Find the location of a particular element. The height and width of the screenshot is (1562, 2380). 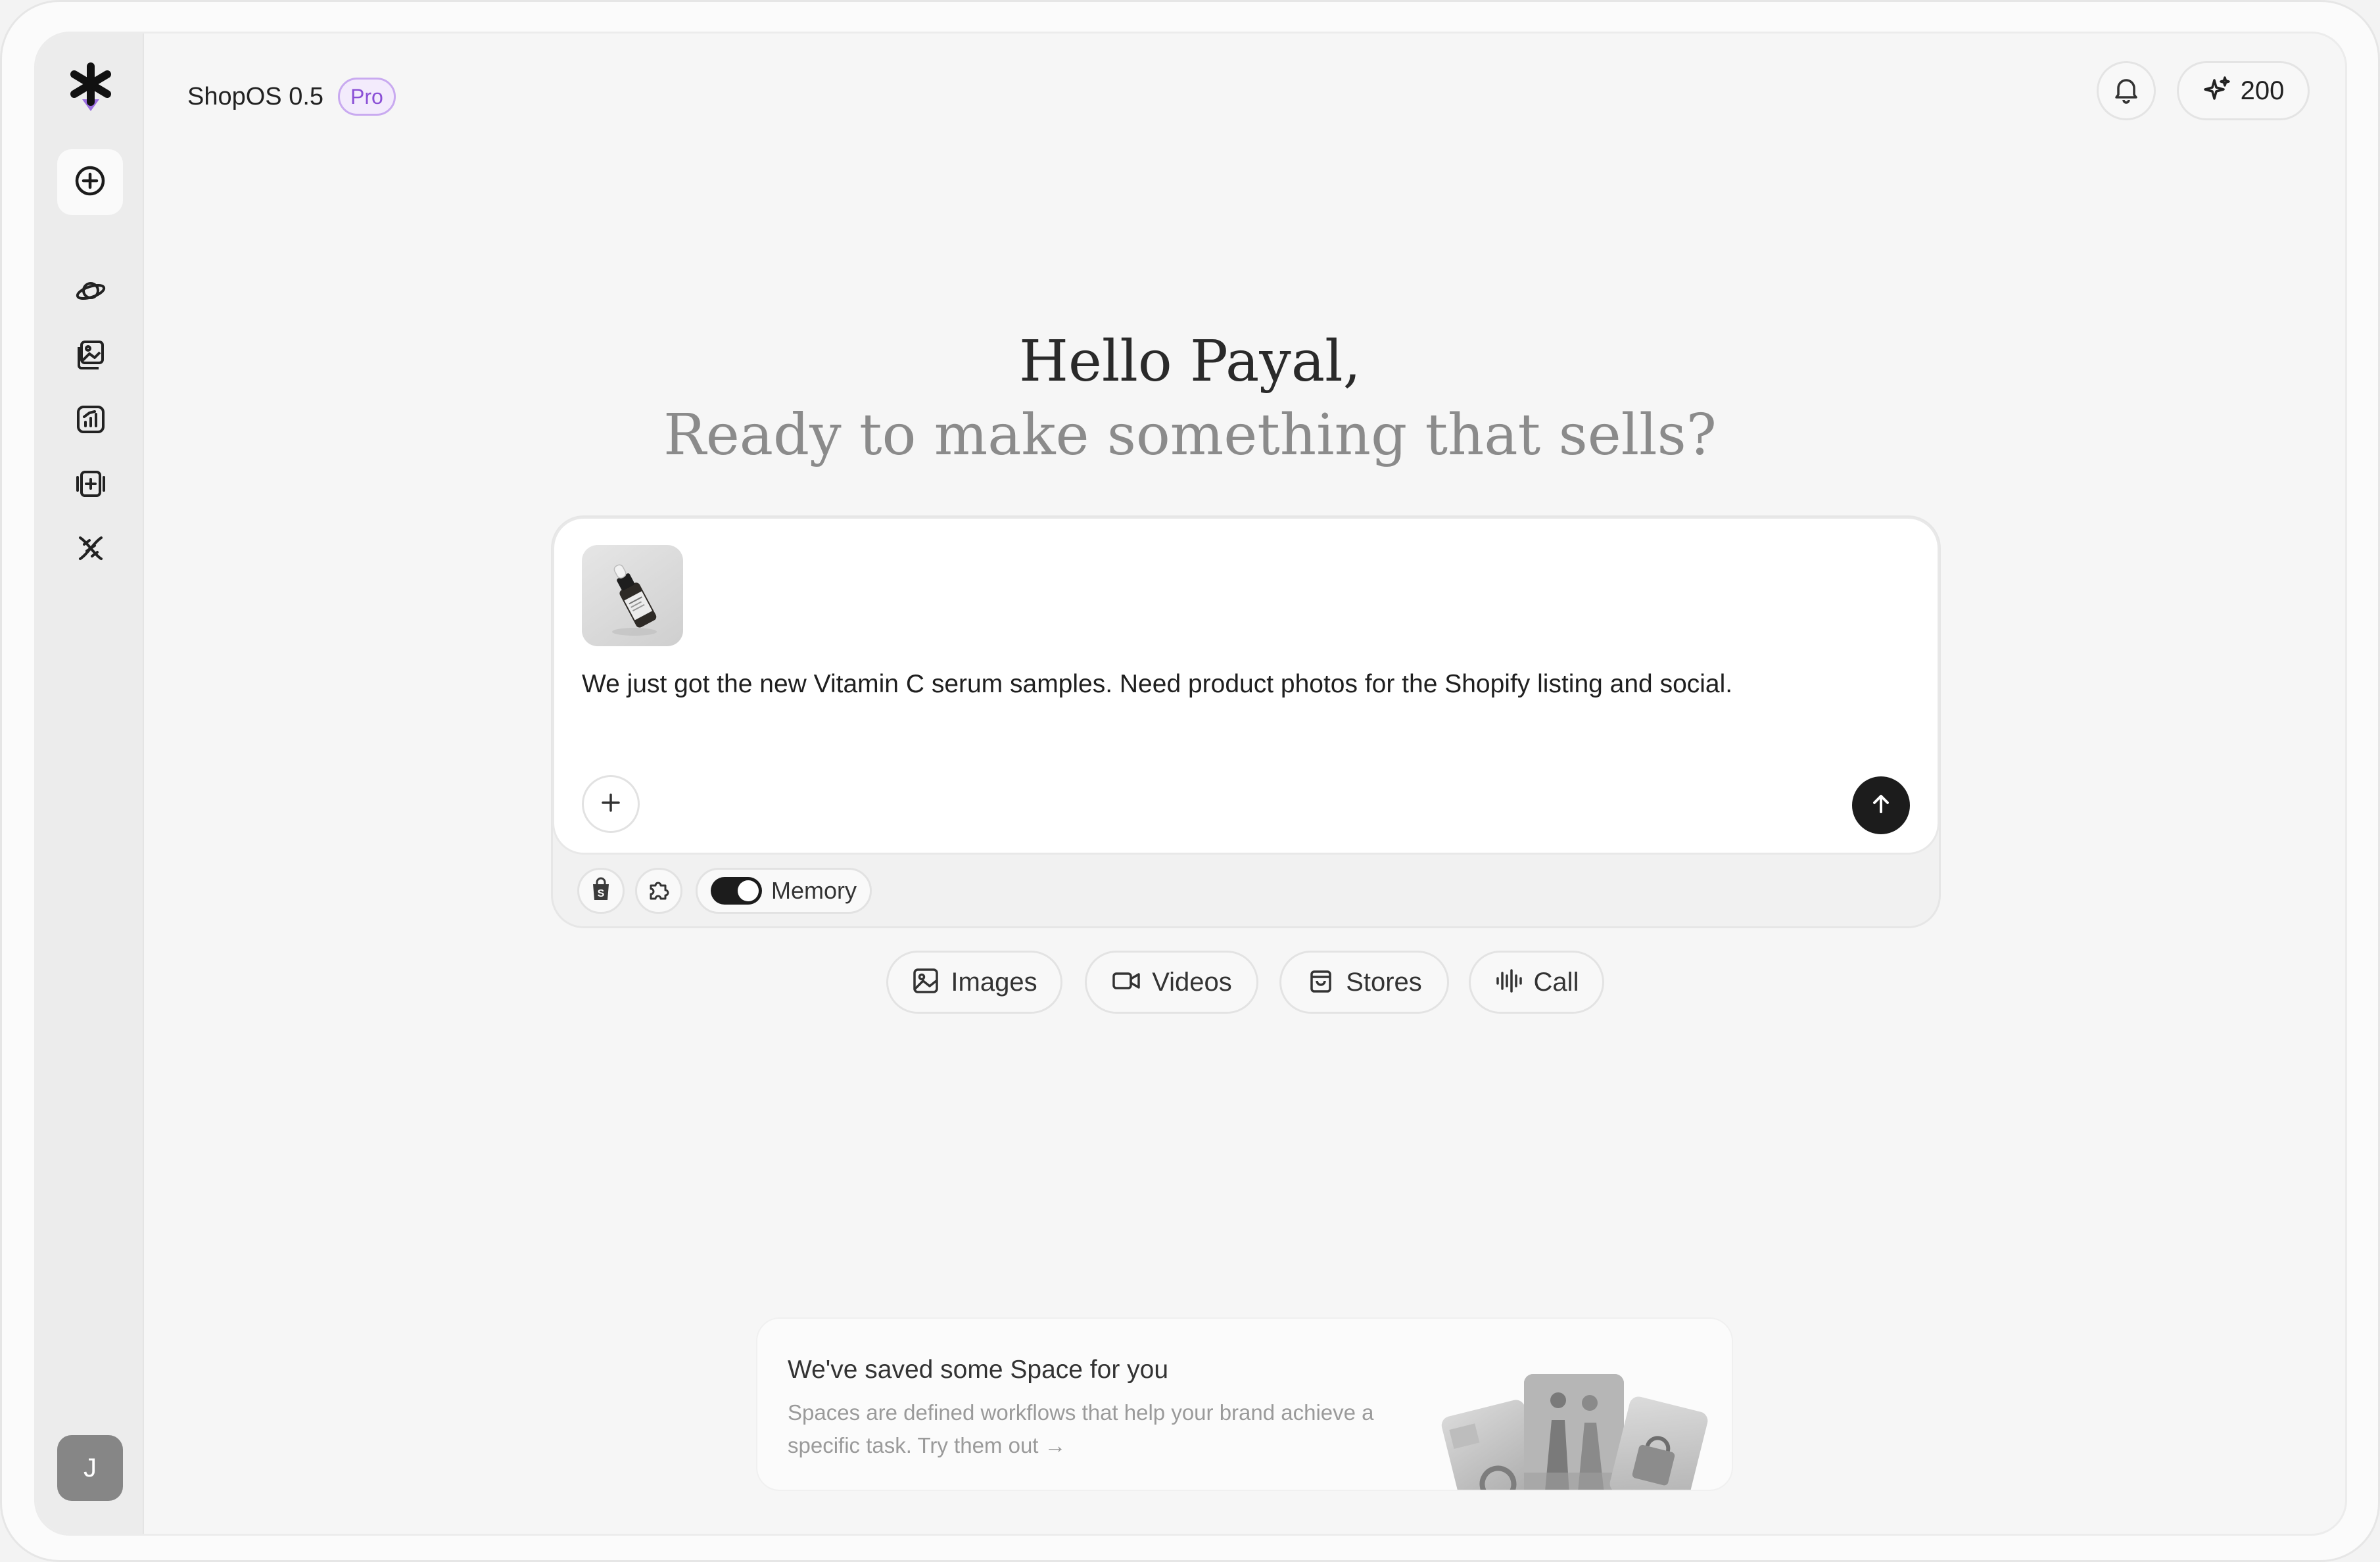

puzzle-icon is located at coordinates (659, 891).